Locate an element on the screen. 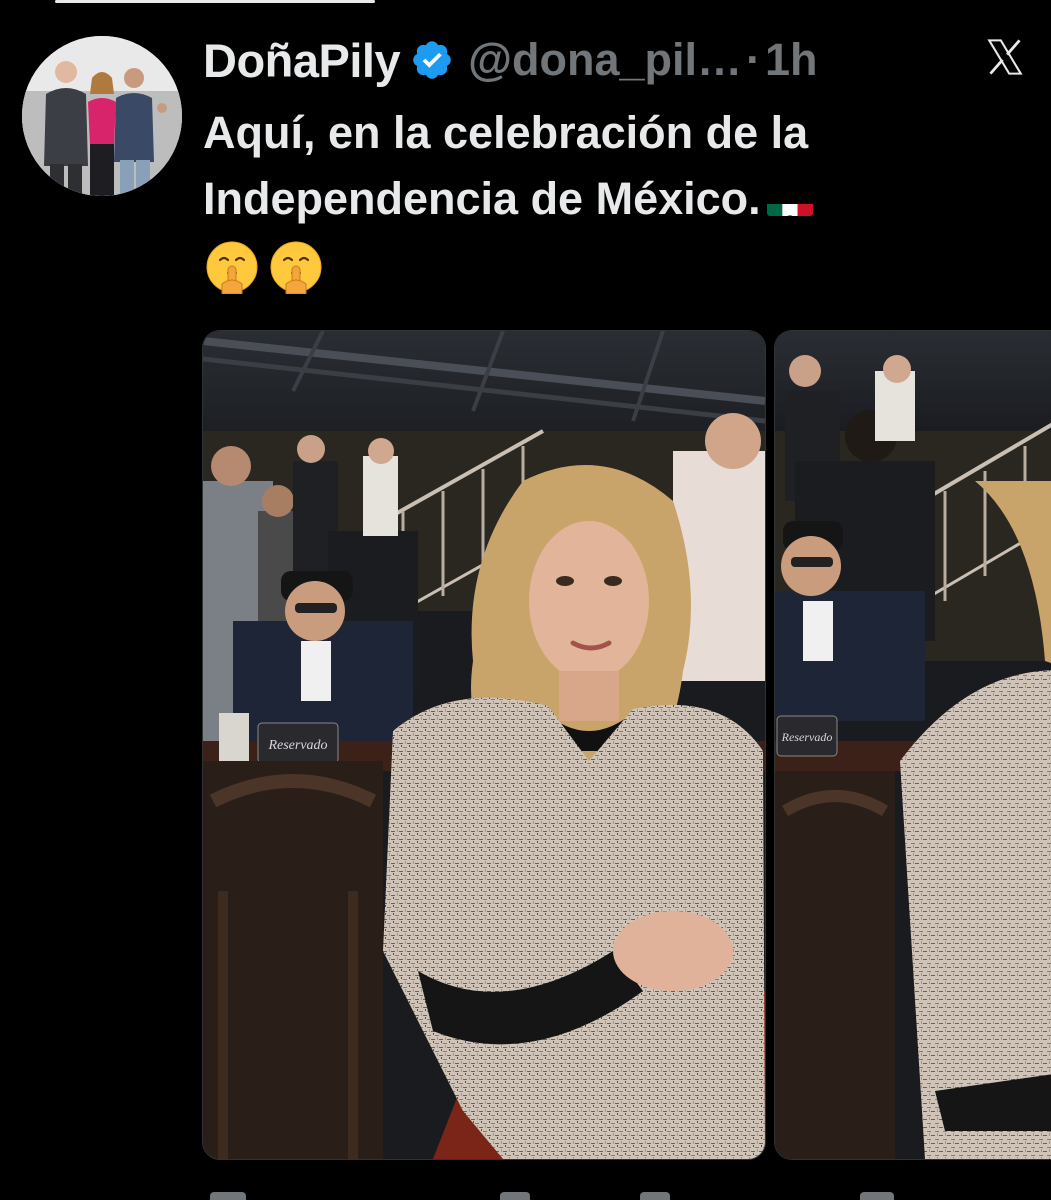 This screenshot has height=1200, width=1051. mexico-flag-emoji is located at coordinates (789, 201).